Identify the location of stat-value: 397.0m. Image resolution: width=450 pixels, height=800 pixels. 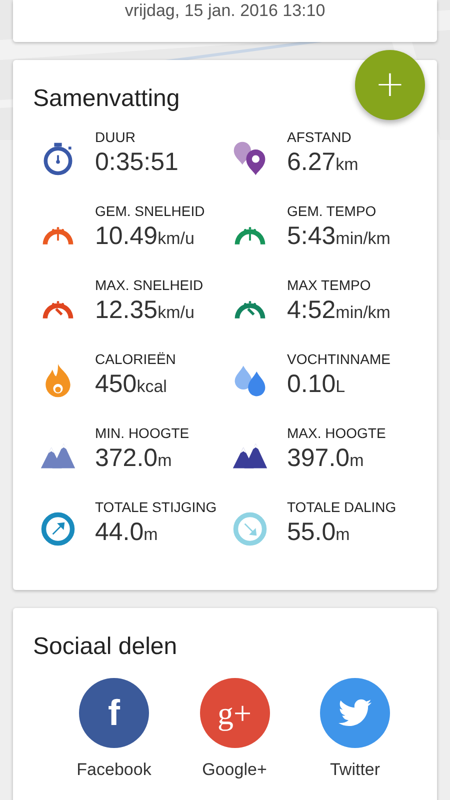
(326, 458).